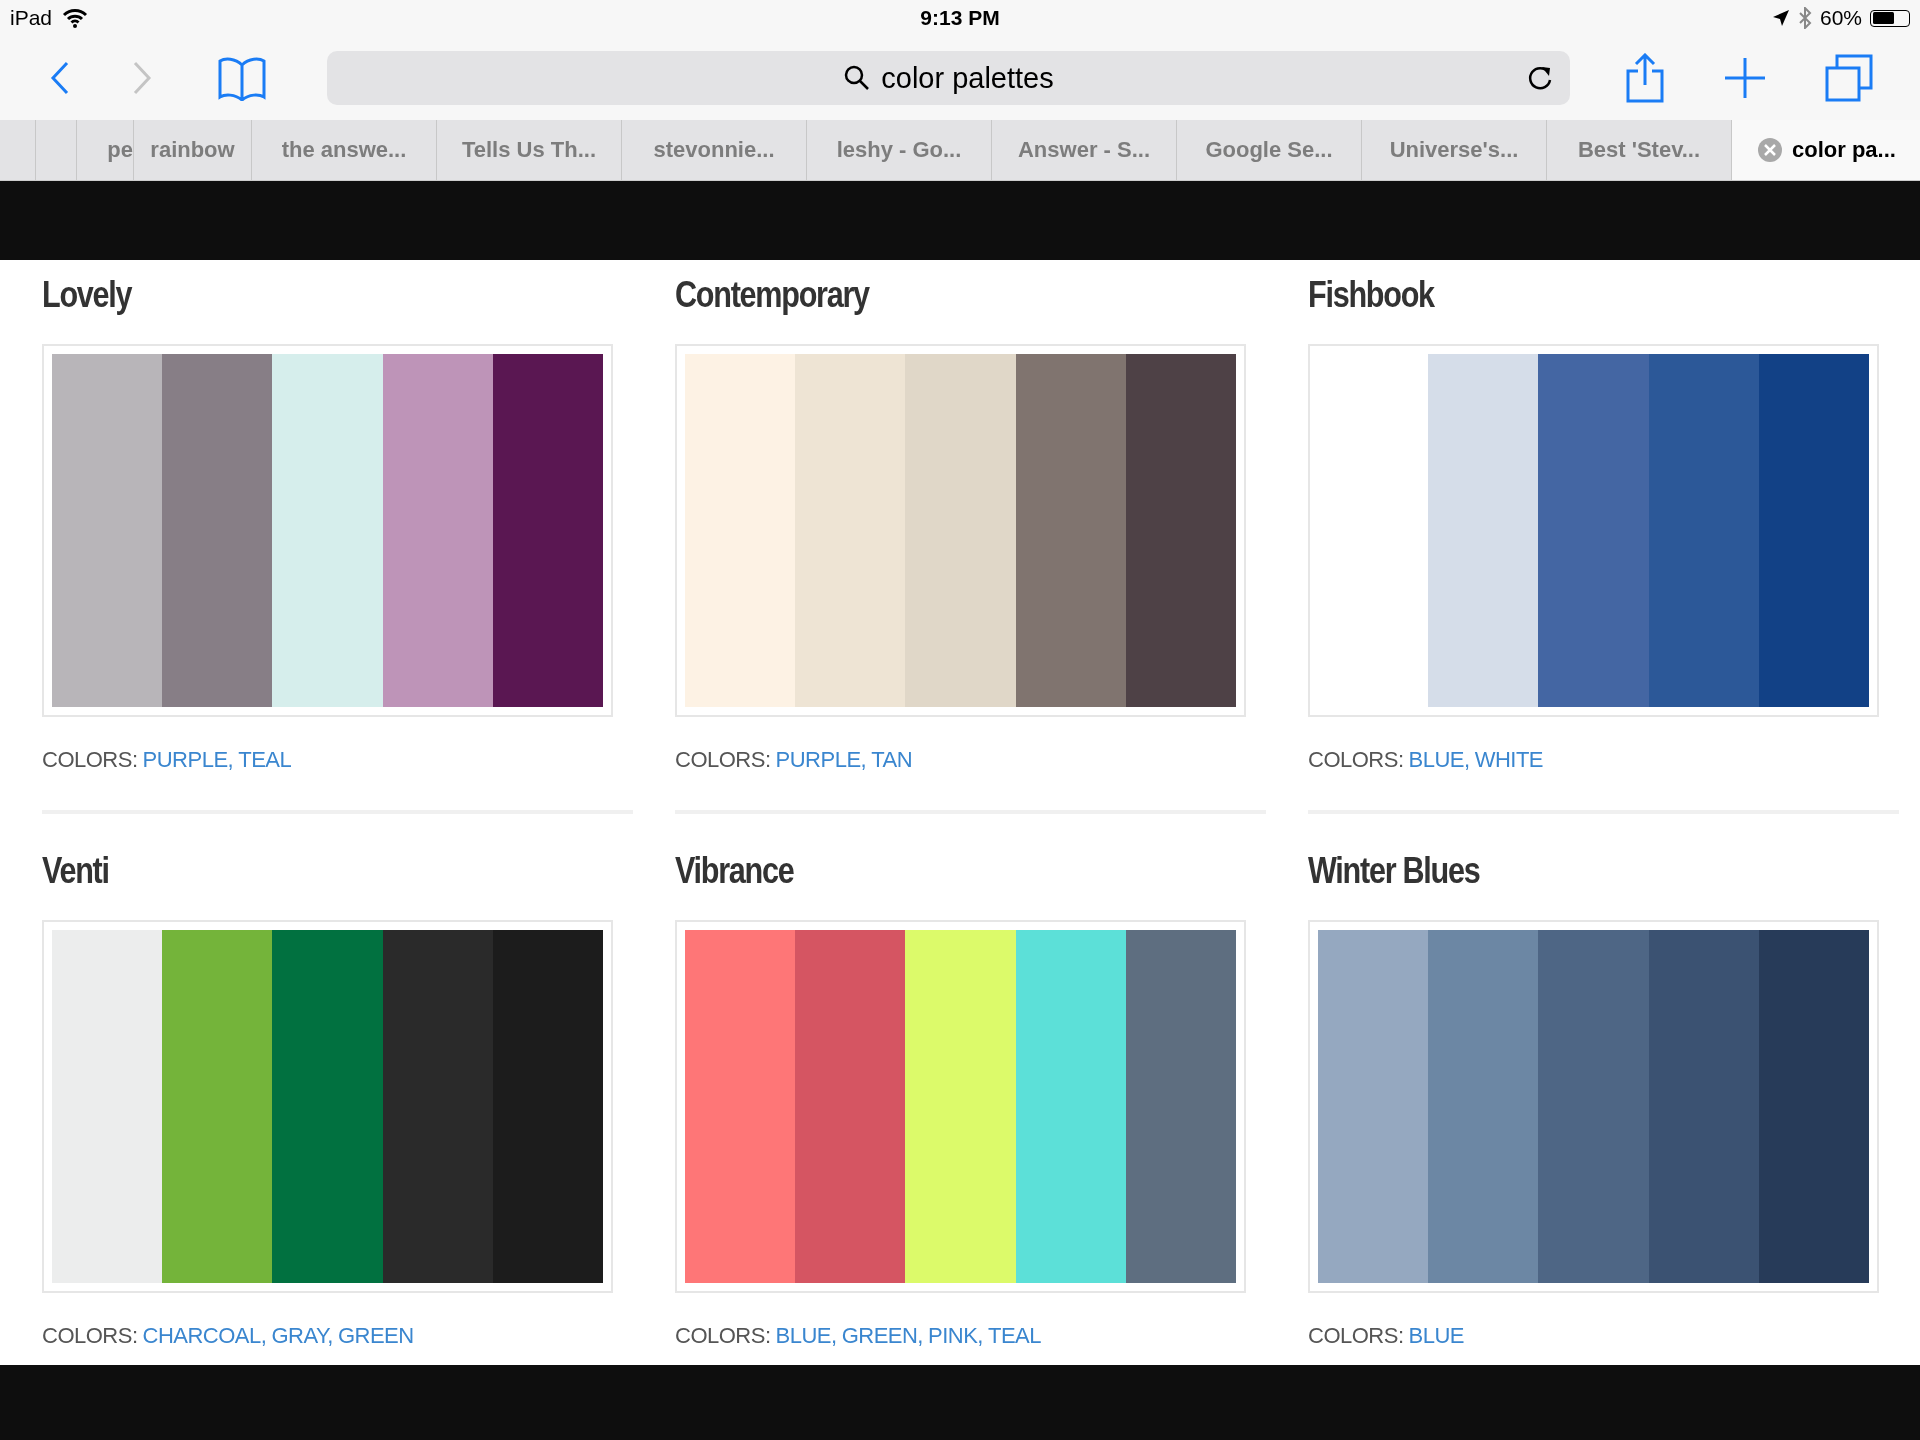 The height and width of the screenshot is (1440, 1920). What do you see at coordinates (1394, 871) in the screenshot?
I see `palette-title: Winter Blues` at bounding box center [1394, 871].